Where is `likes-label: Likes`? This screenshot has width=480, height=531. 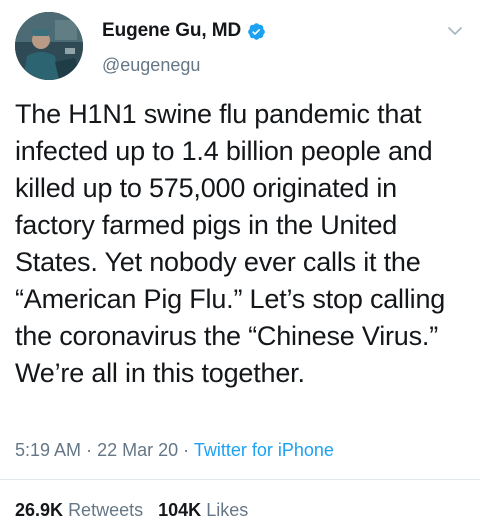 likes-label: Likes is located at coordinates (227, 510).